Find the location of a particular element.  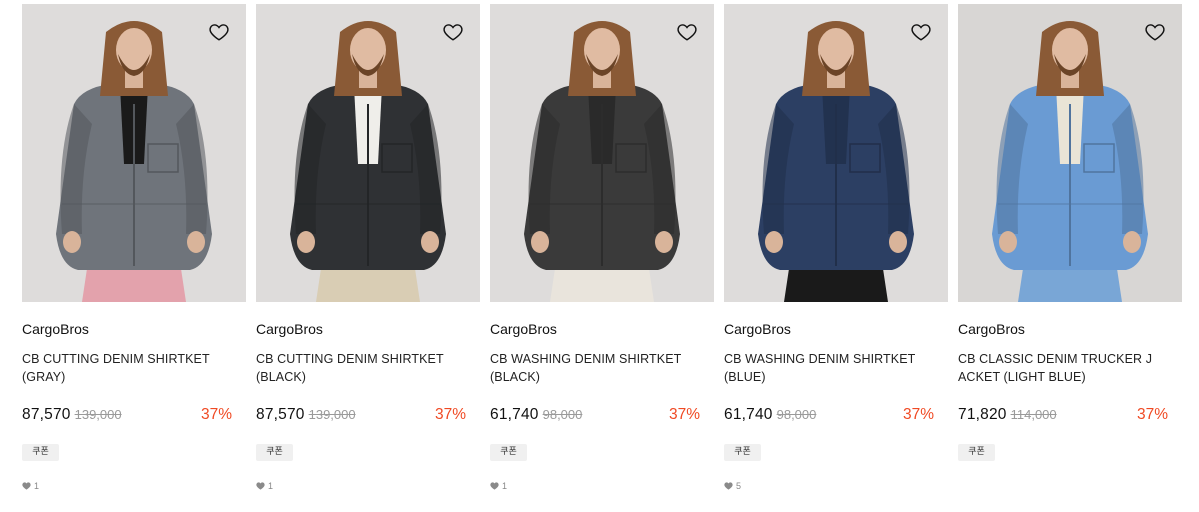

sale-price: 71,820 is located at coordinates (982, 414).